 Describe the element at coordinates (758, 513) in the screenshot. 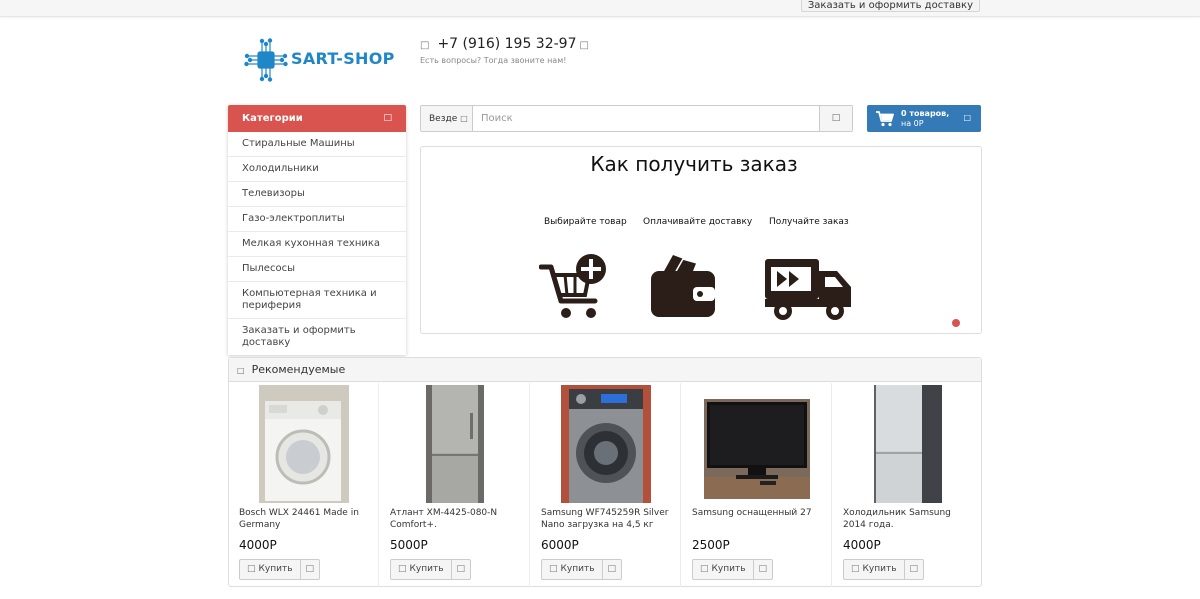

I see `product-name: Samsung оснащенный 27` at that location.